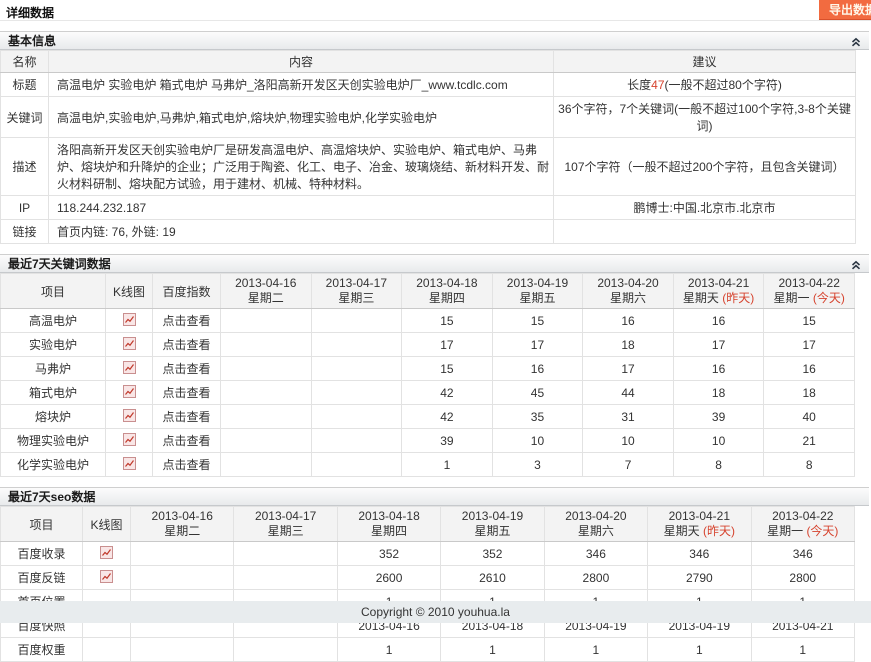 This screenshot has height=662, width=871. I want to click on value-cell: 352, so click(492, 553).